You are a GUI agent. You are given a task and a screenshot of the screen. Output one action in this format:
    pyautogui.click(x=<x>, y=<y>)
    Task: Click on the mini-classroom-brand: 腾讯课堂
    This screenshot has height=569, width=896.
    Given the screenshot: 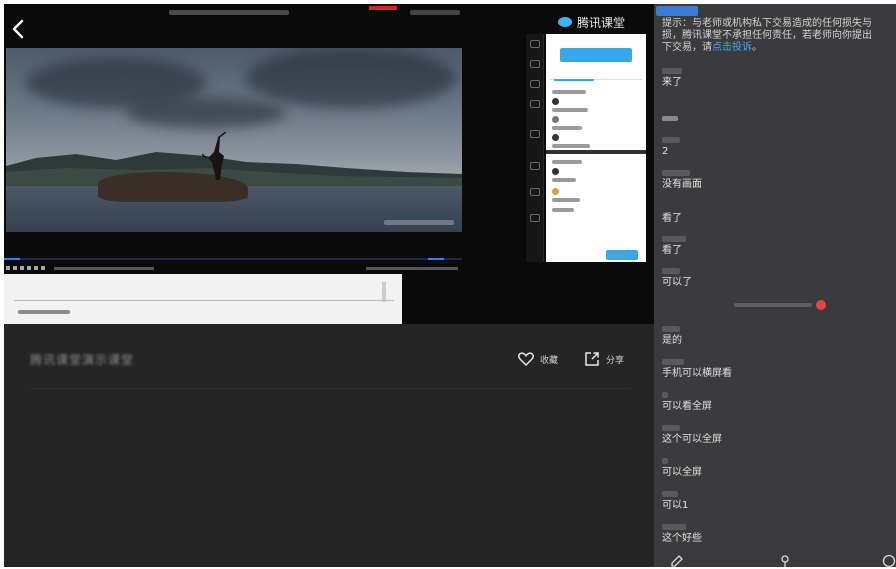 What is the action you would take?
    pyautogui.click(x=591, y=22)
    